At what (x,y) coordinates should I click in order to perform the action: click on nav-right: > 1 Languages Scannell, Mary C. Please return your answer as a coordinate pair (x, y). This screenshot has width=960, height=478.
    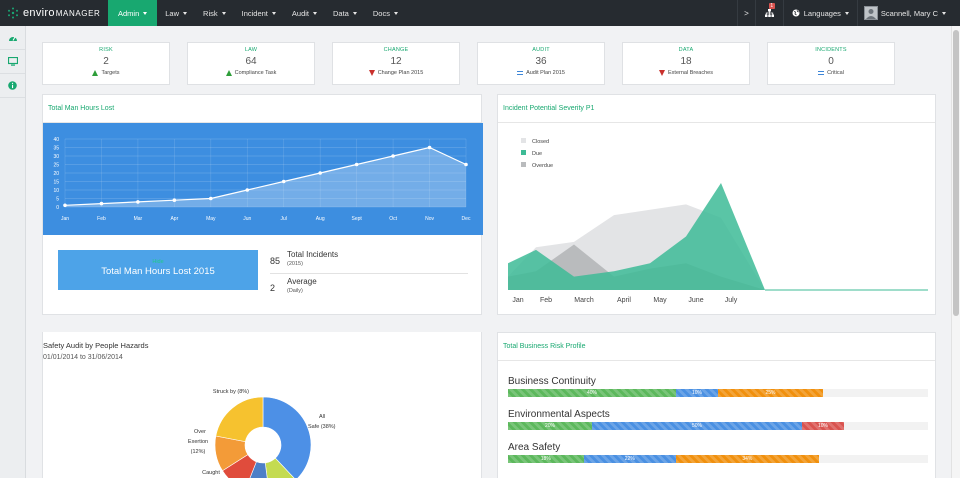
    Looking at the image, I should click on (848, 13).